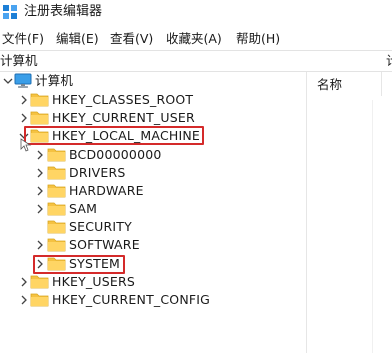 This screenshot has height=353, width=392. I want to click on address-path: 计算机, so click(19, 60).